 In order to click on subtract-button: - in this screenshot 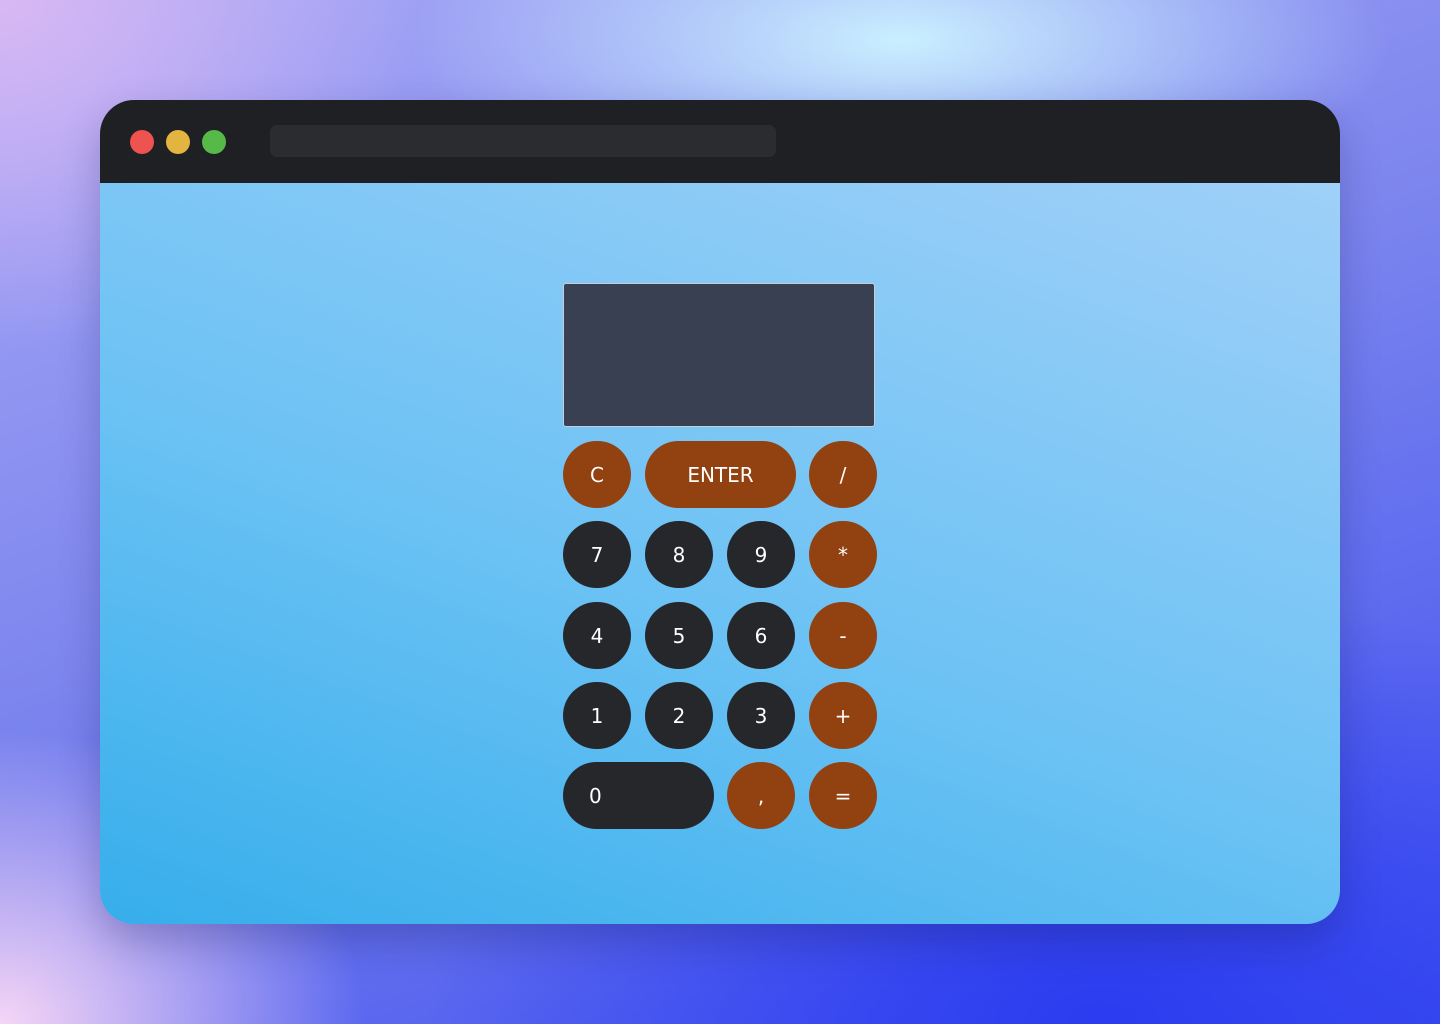, I will do `click(843, 635)`.